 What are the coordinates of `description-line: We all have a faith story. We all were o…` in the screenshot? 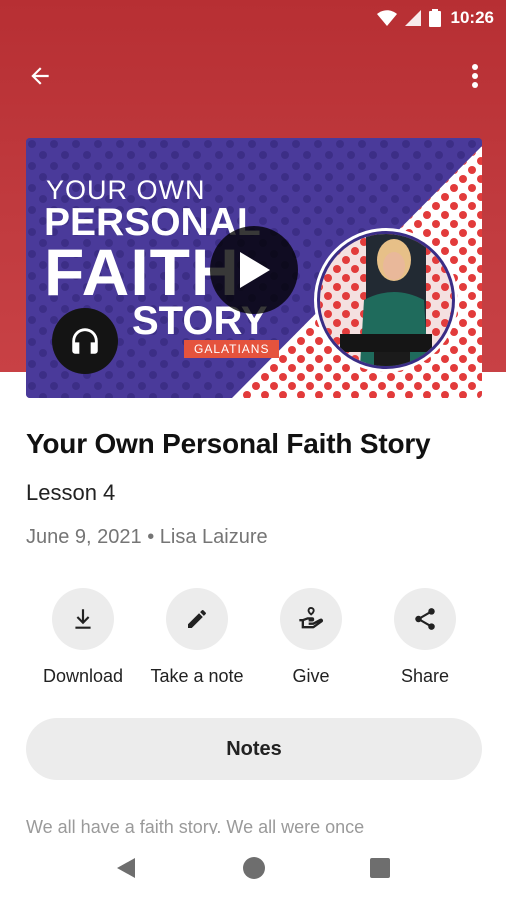 It's located at (195, 826).